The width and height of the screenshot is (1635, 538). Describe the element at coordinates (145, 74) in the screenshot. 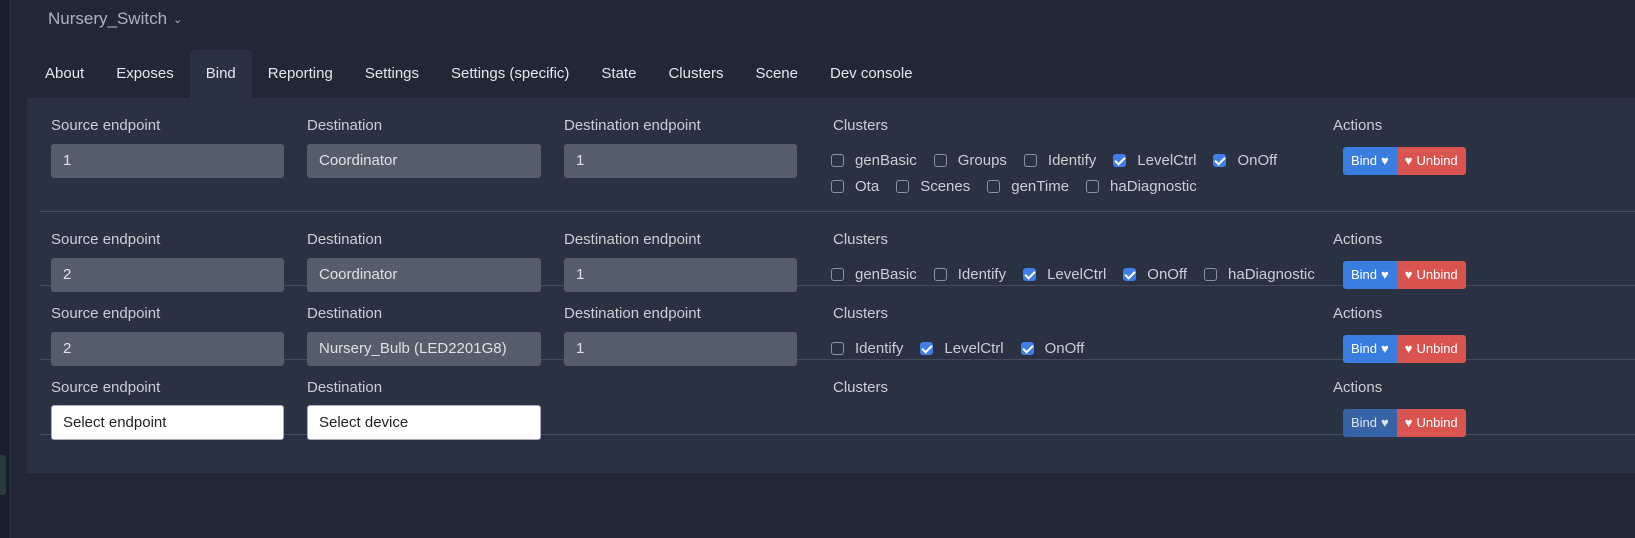

I see `tab-exposes: Exposes` at that location.